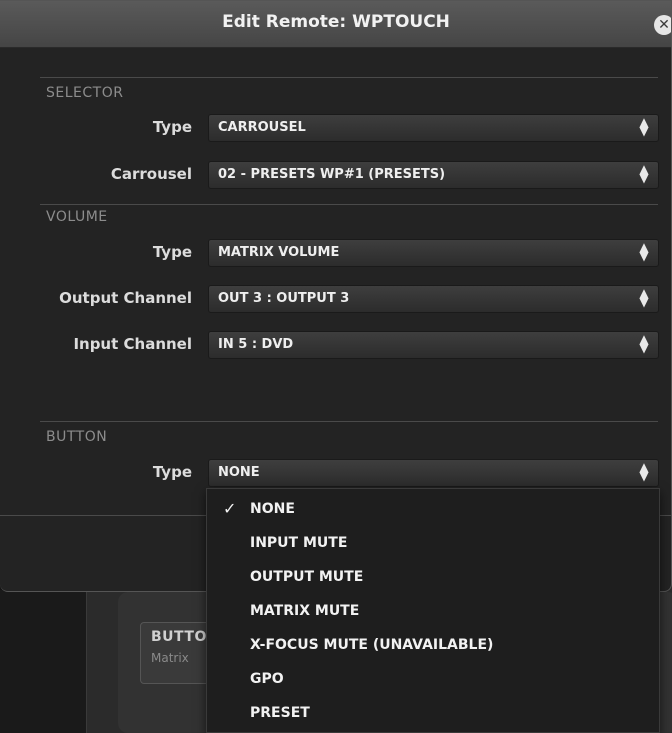 The width and height of the screenshot is (672, 733). What do you see at coordinates (262, 127) in the screenshot?
I see `selector-type-value: CARROUSEL` at bounding box center [262, 127].